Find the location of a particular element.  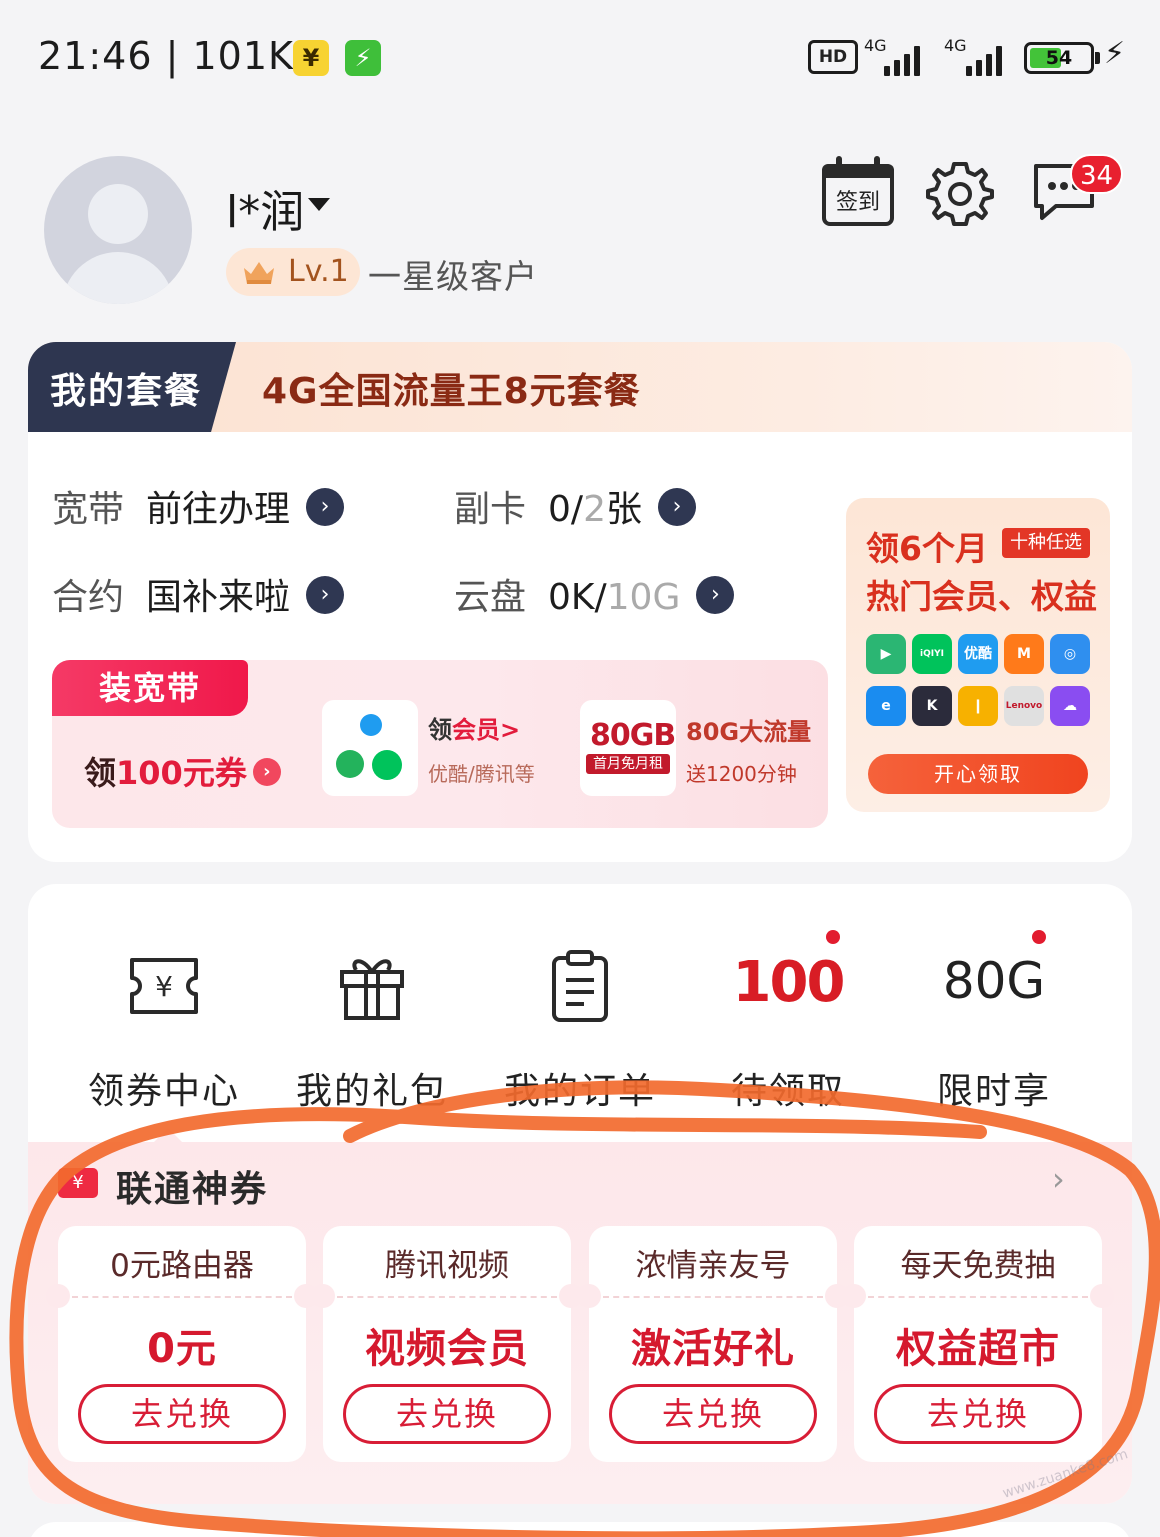

contract-row: 合约 国补来啦 › is located at coordinates (198, 594).